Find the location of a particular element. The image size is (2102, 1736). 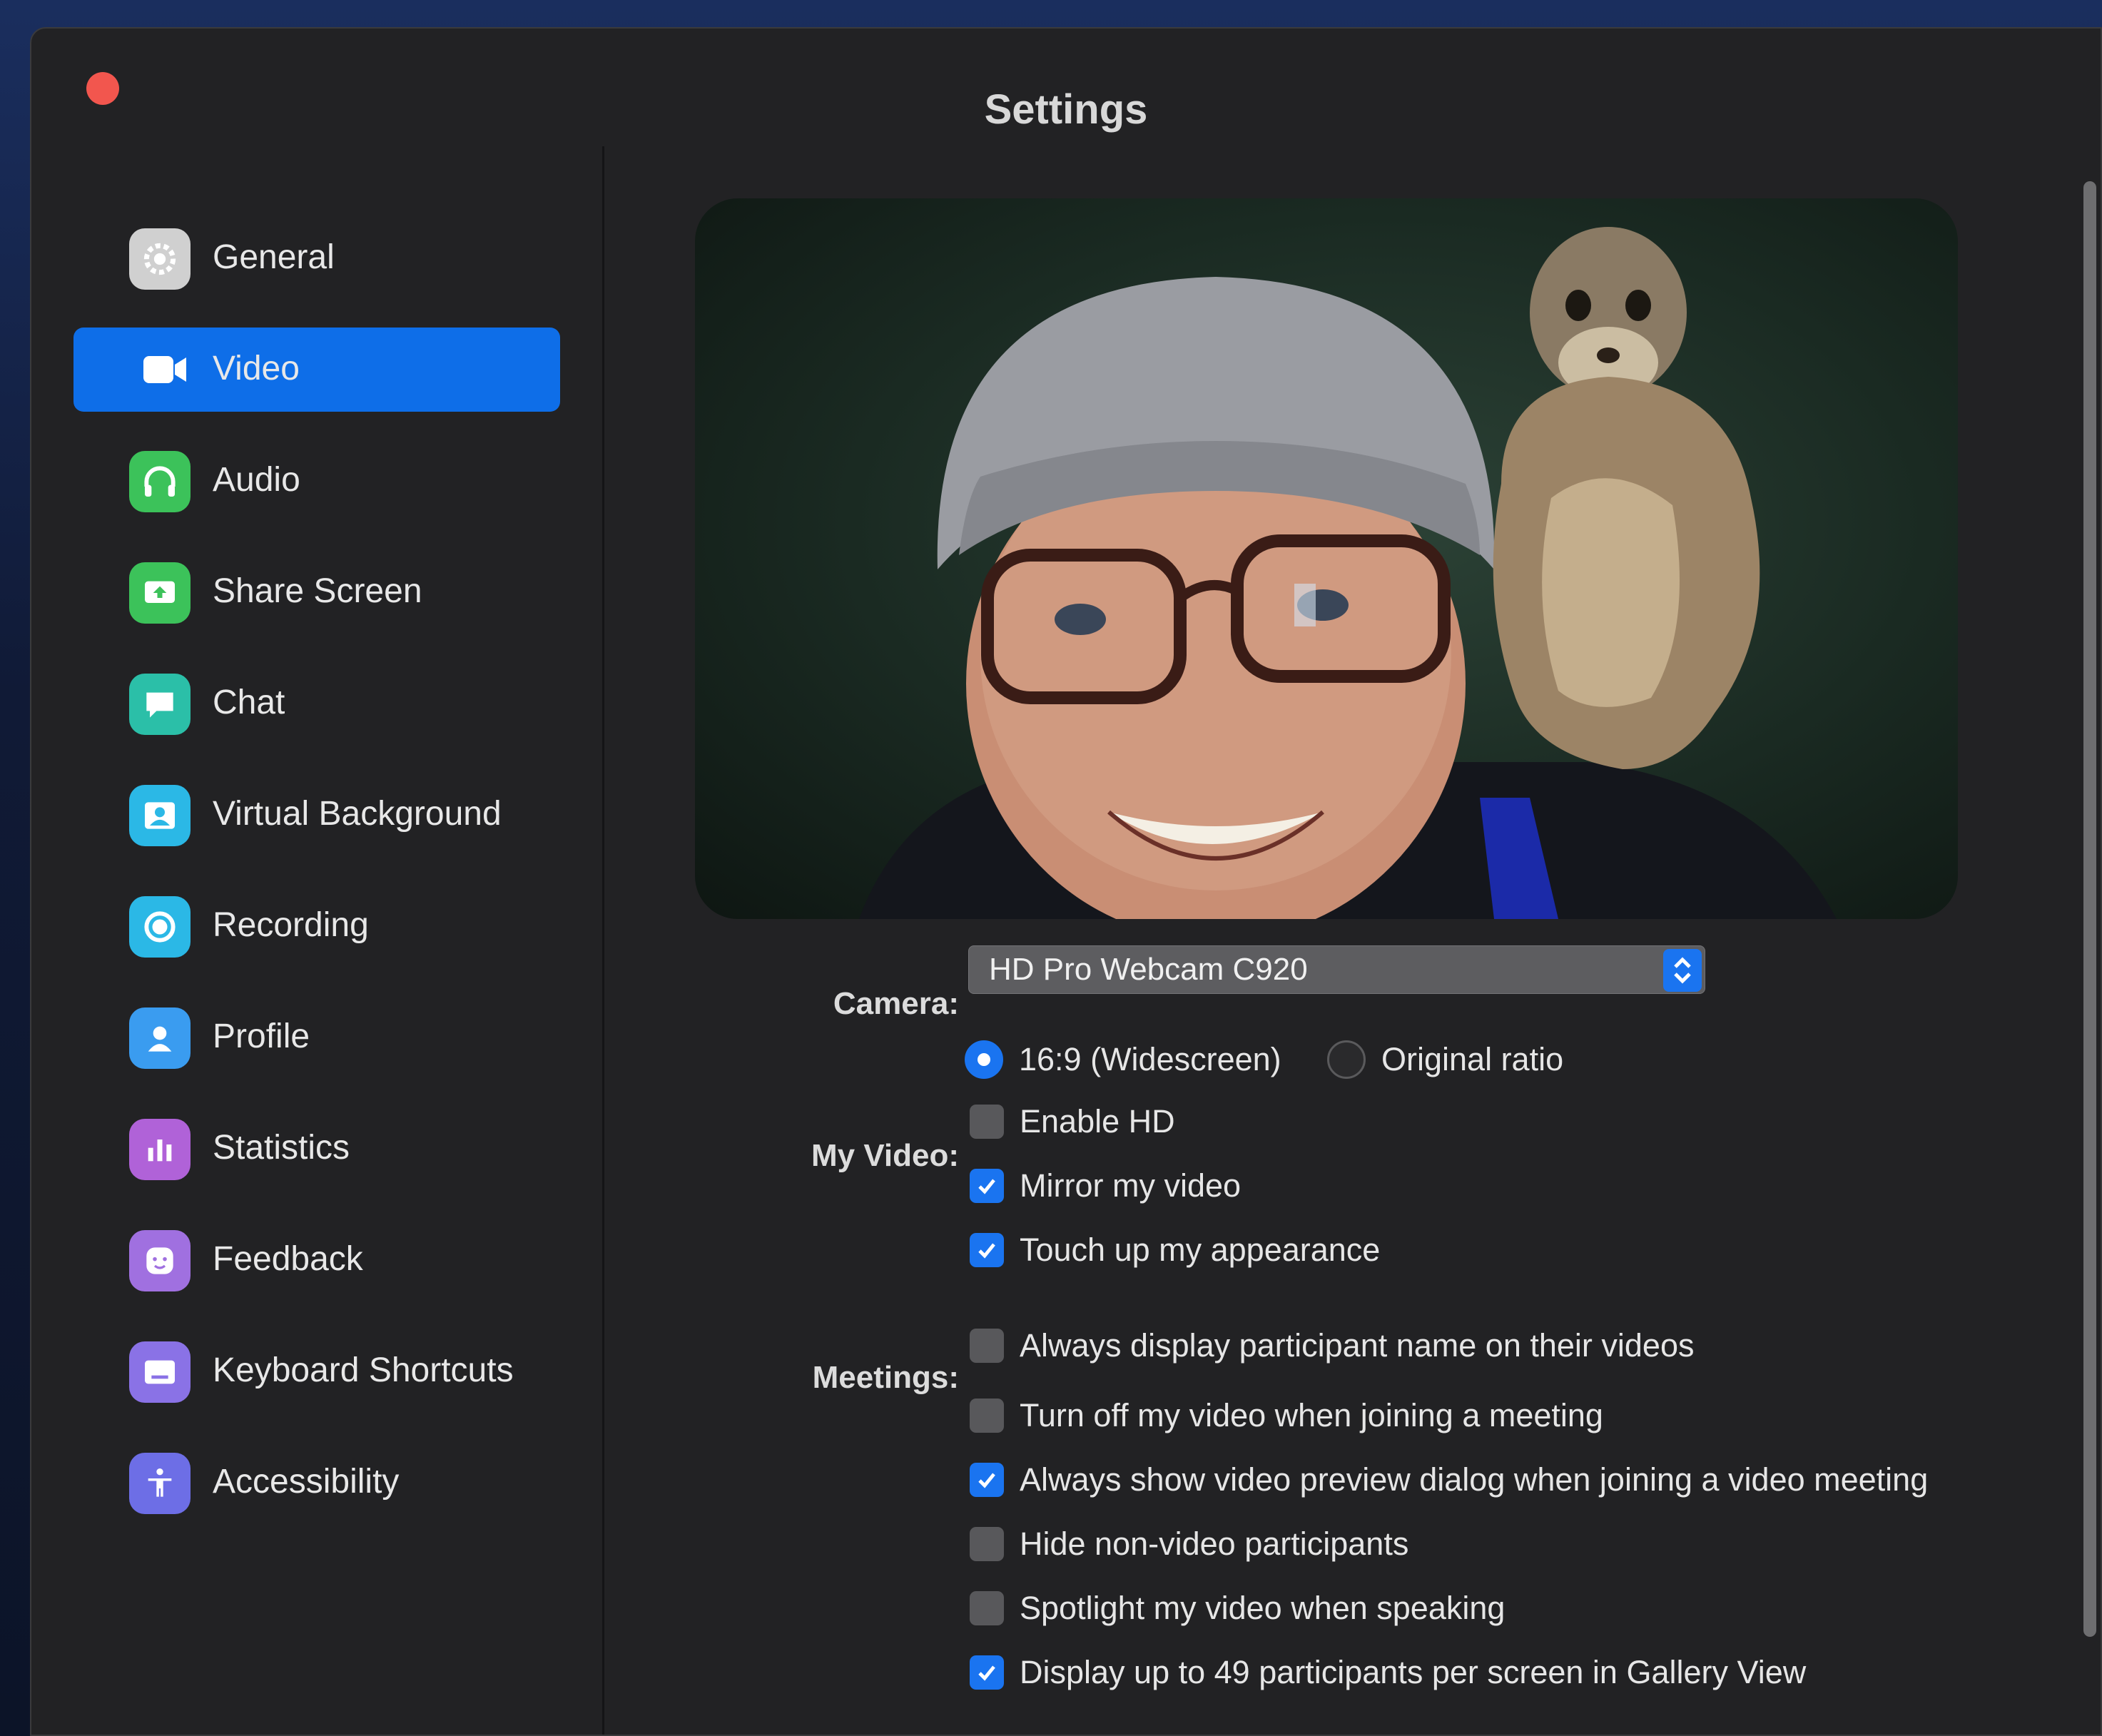

keyboard-icon is located at coordinates (160, 1372).